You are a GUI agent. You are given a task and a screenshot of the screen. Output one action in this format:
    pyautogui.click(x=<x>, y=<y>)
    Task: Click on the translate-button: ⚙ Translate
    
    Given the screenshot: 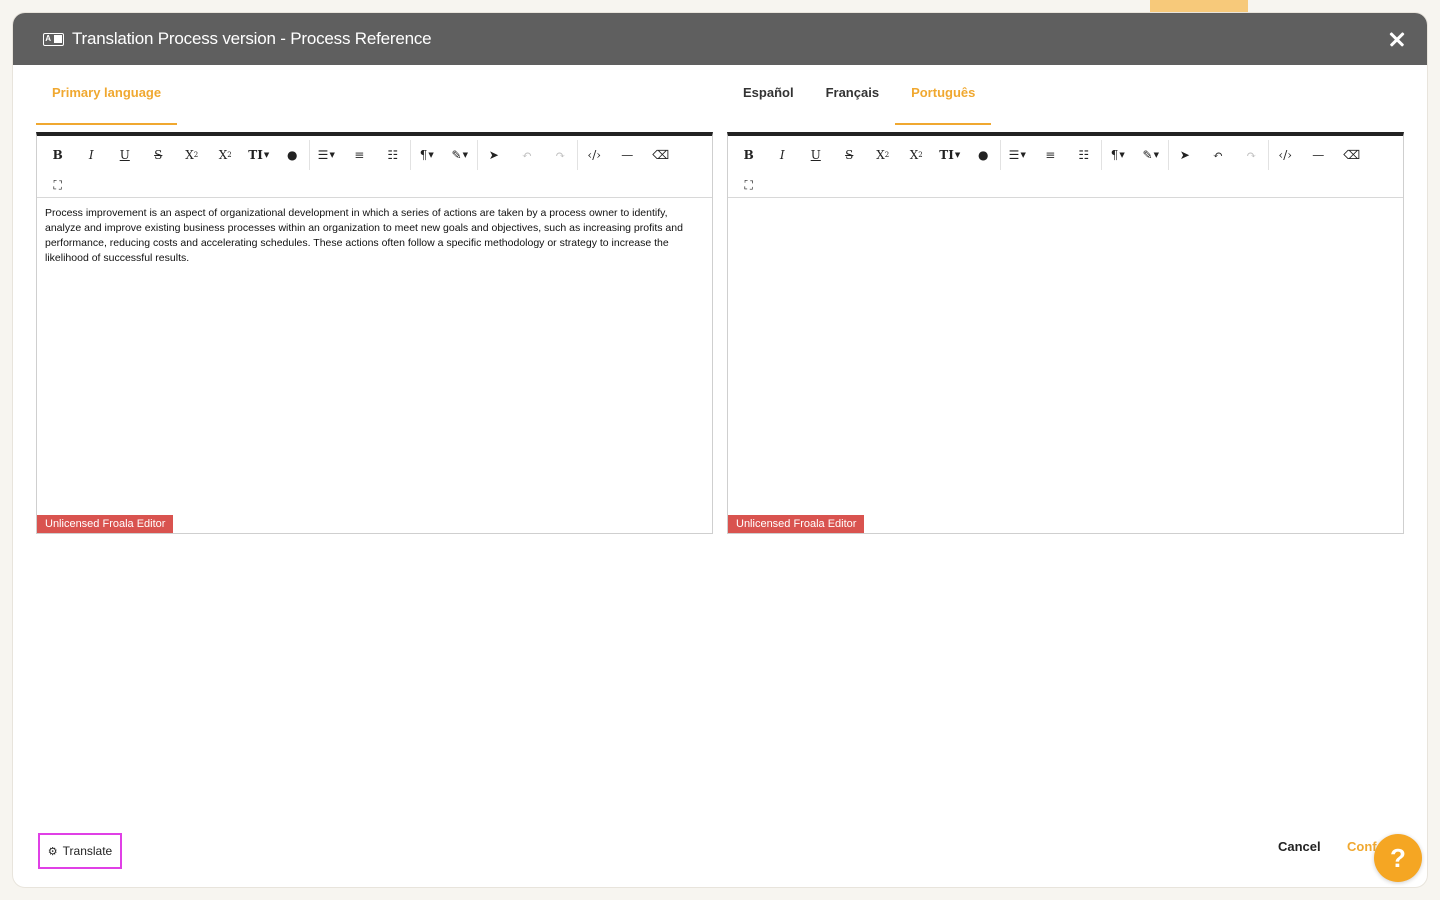 What is the action you would take?
    pyautogui.click(x=80, y=851)
    